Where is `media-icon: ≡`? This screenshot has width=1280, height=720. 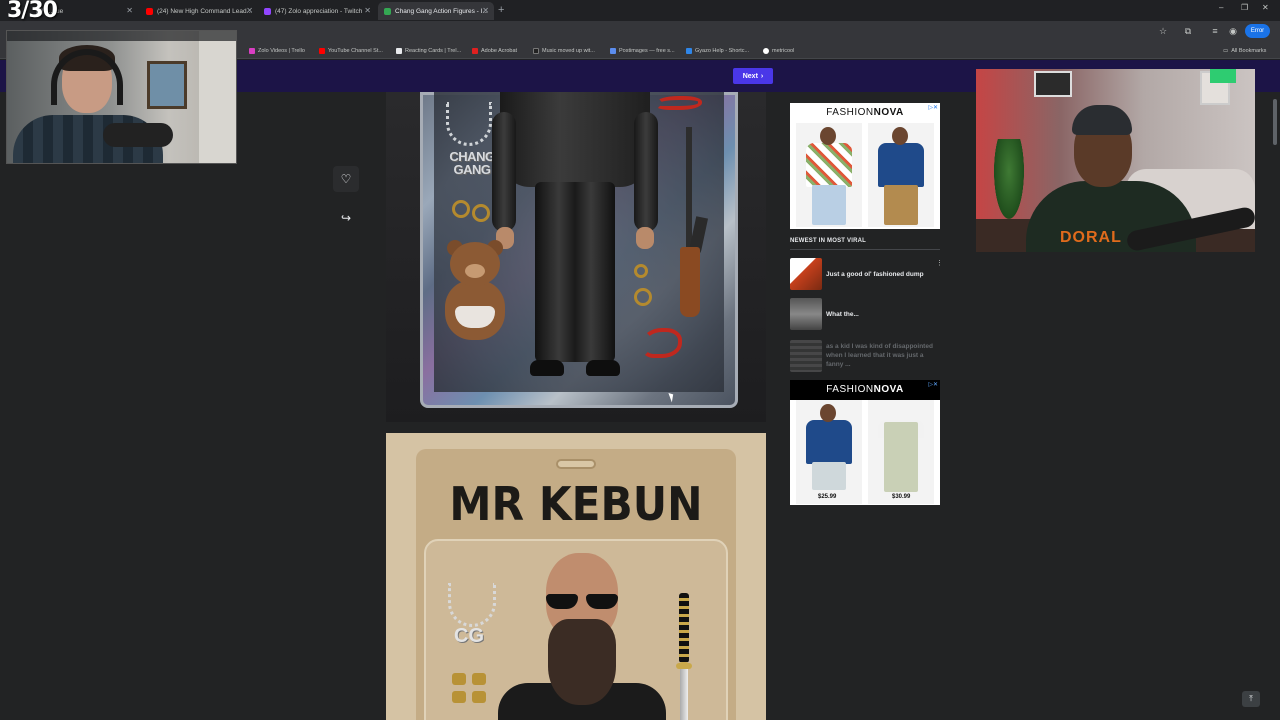
media-icon: ≡ is located at coordinates (1215, 31).